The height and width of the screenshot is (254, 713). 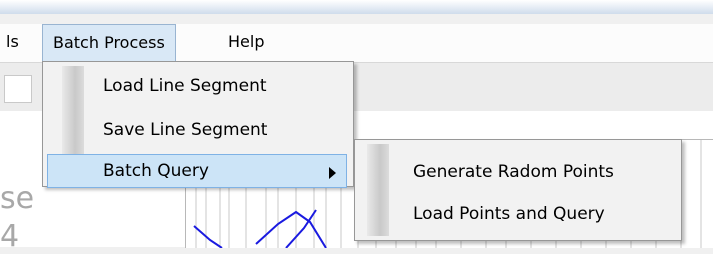 What do you see at coordinates (14, 42) in the screenshot?
I see `menu-tools: ls` at bounding box center [14, 42].